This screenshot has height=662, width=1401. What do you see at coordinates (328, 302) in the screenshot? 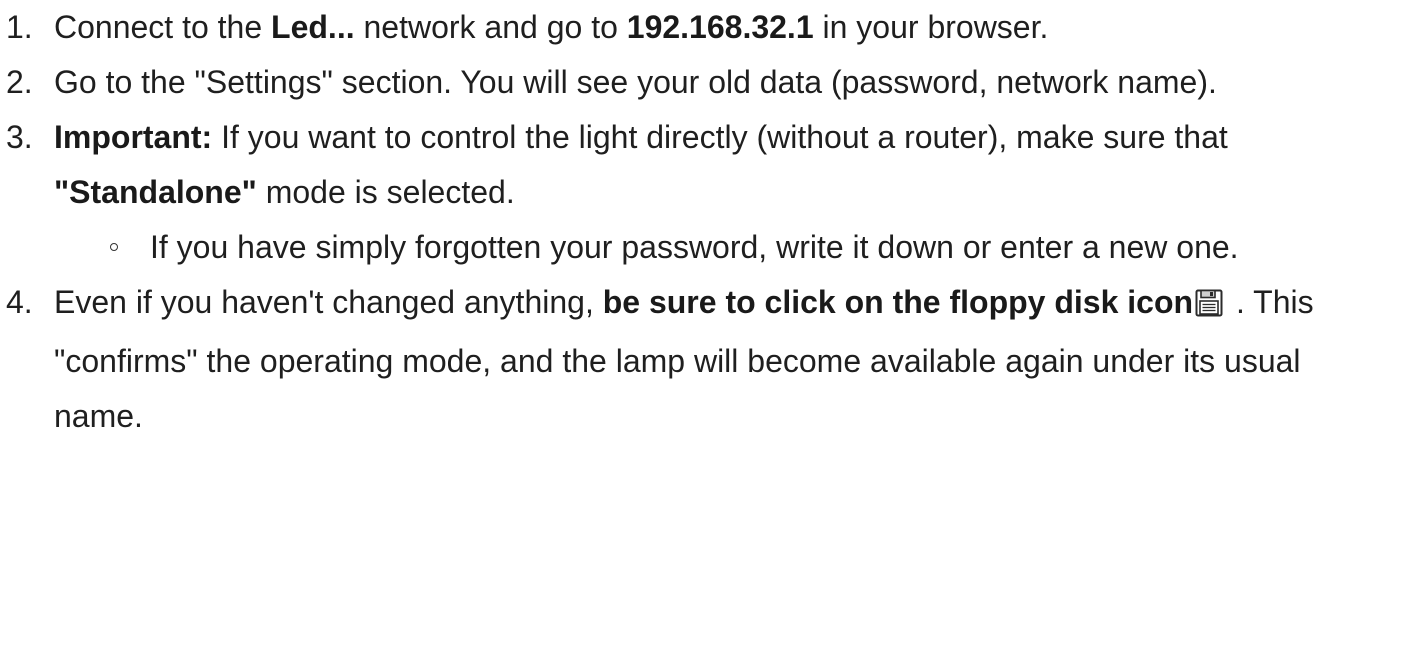
I see `step-text: Even if you haven't changed anything,` at bounding box center [328, 302].